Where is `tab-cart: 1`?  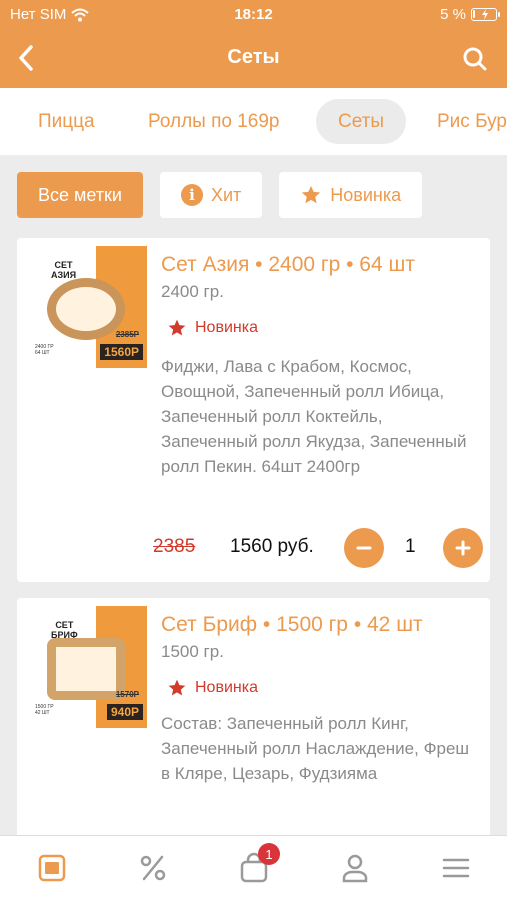 tab-cart: 1 is located at coordinates (257, 865).